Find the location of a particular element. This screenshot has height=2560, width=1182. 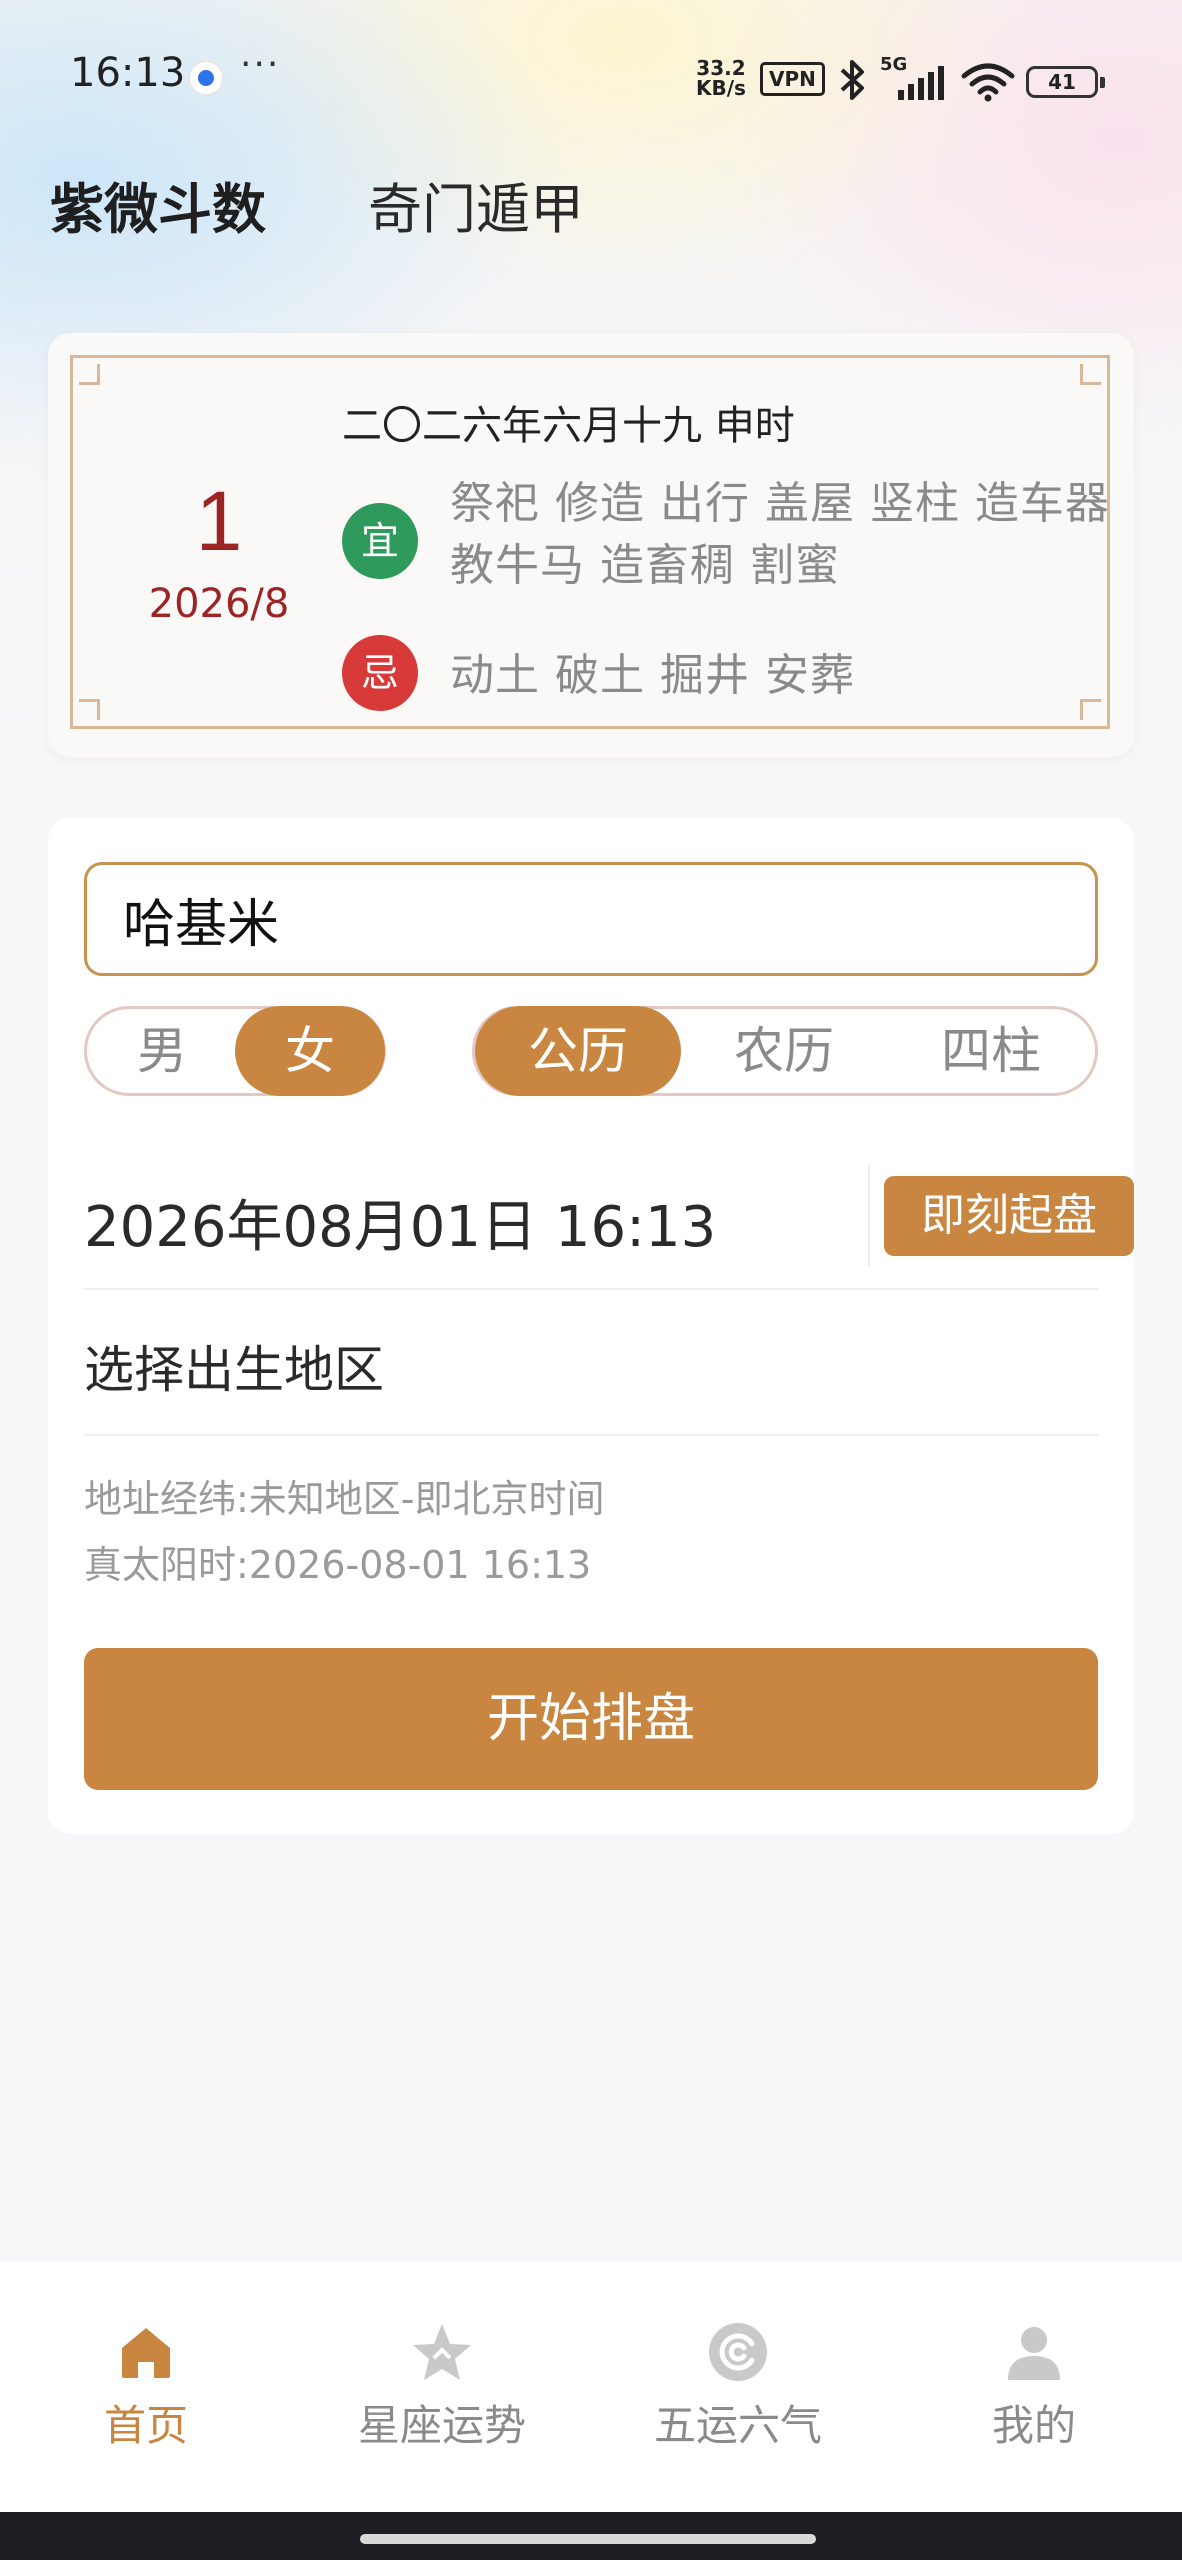

nav-item-horoscope: 星座运势 is located at coordinates (442, 2386).